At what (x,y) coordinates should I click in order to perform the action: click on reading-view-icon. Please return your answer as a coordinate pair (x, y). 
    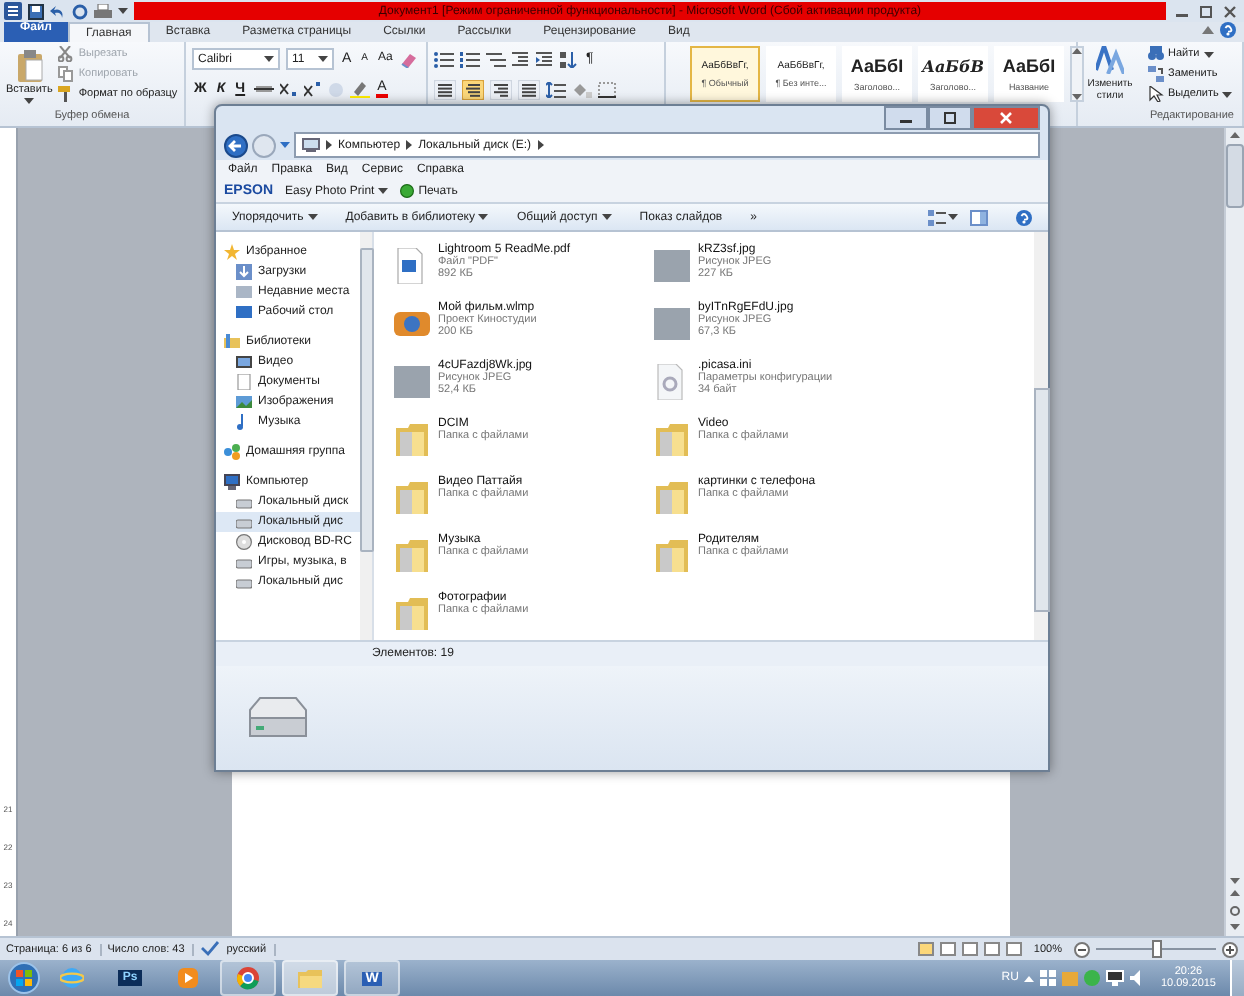
    Looking at the image, I should click on (947, 949).